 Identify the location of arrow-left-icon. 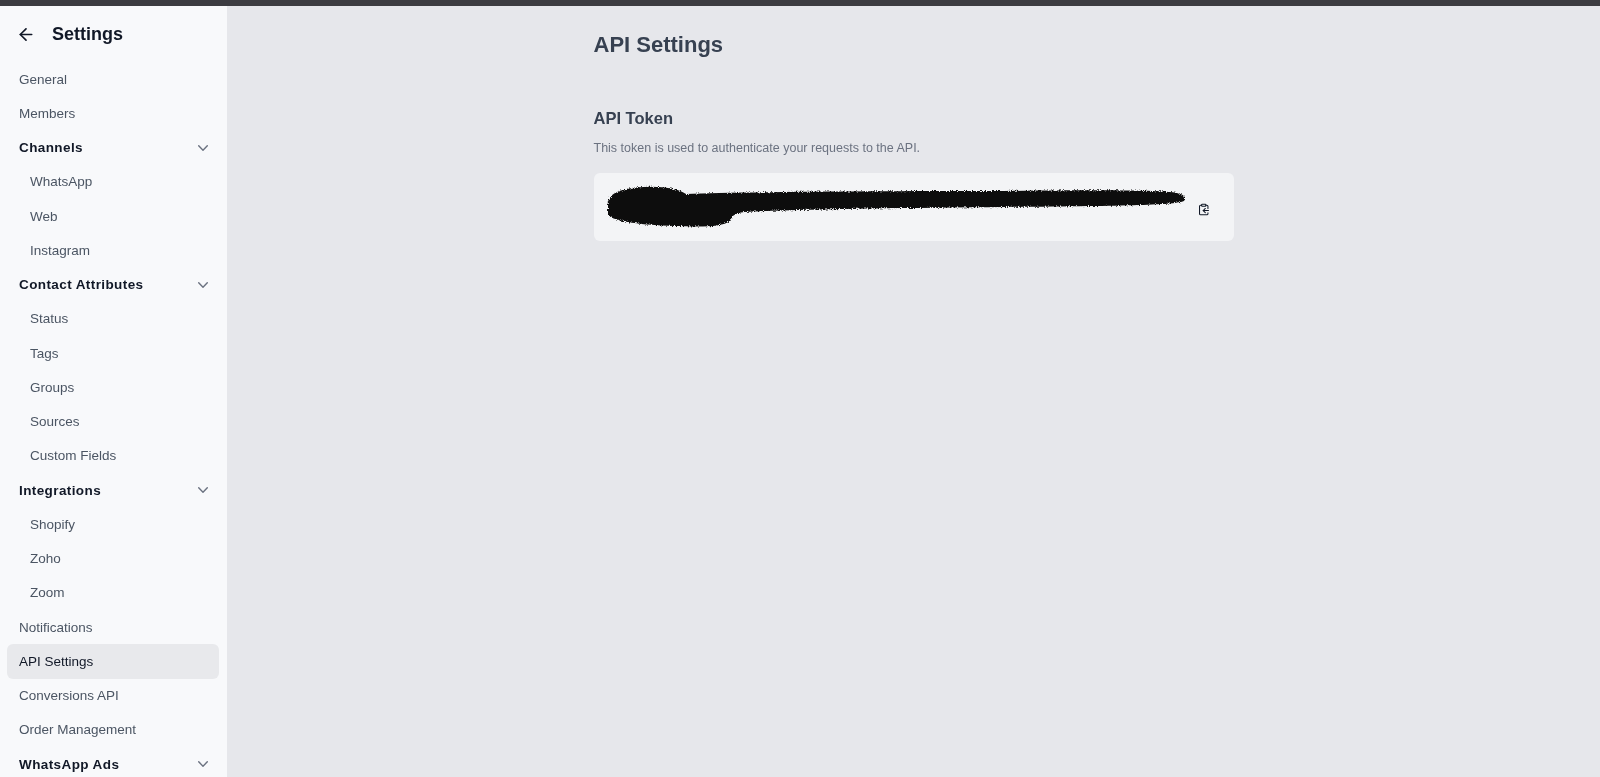
(26, 34).